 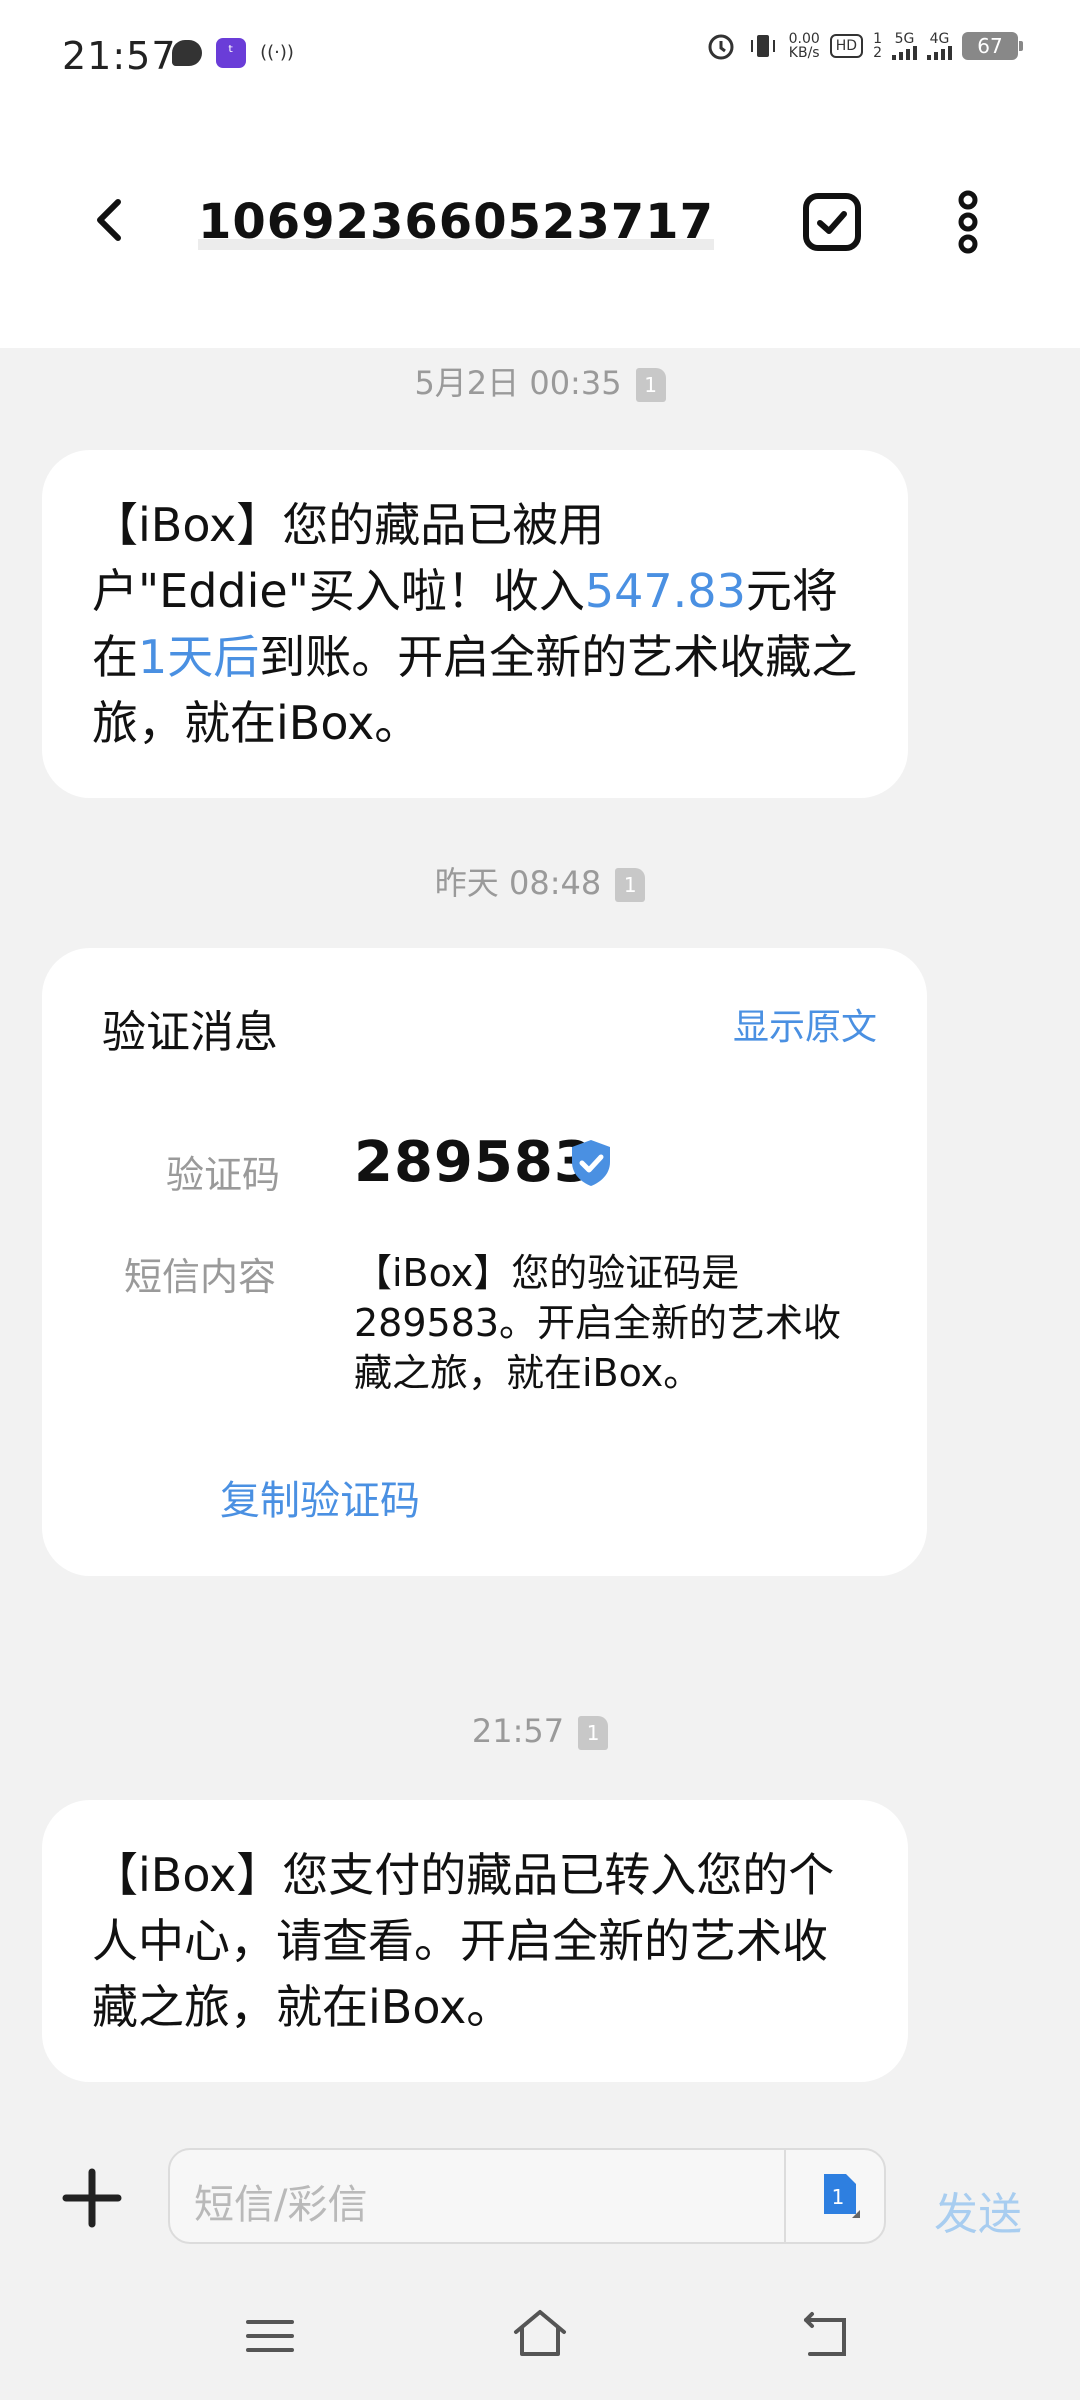 What do you see at coordinates (591, 1163) in the screenshot?
I see `verified-shield-icon` at bounding box center [591, 1163].